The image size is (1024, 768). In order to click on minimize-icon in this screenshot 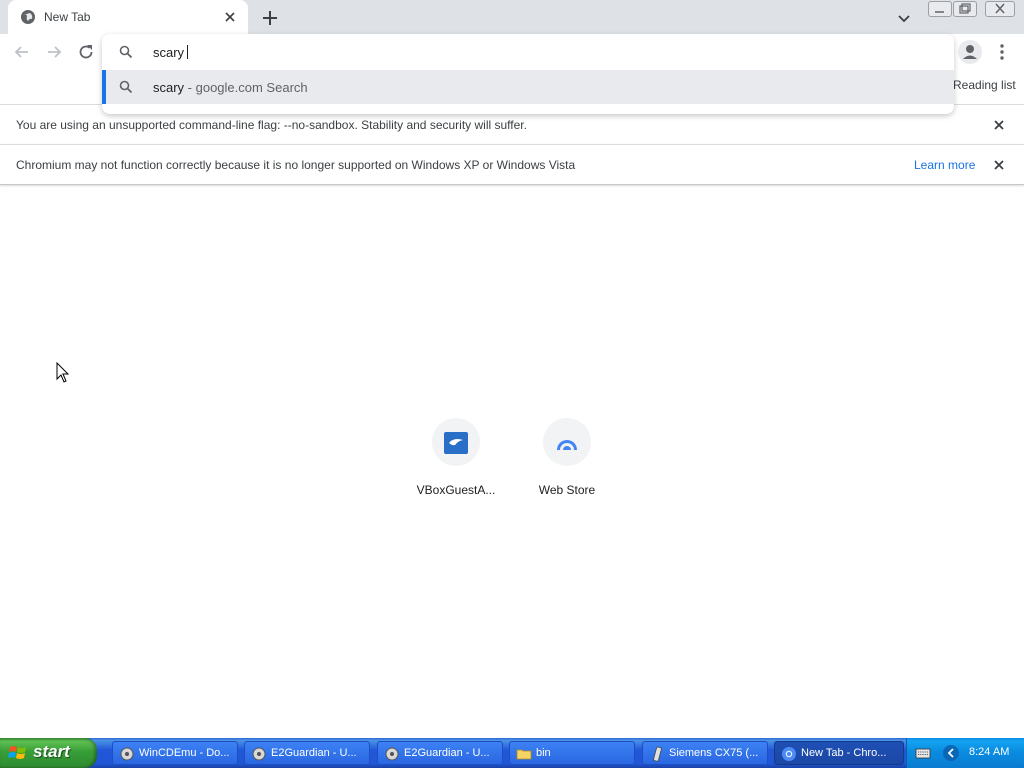, I will do `click(939, 12)`.